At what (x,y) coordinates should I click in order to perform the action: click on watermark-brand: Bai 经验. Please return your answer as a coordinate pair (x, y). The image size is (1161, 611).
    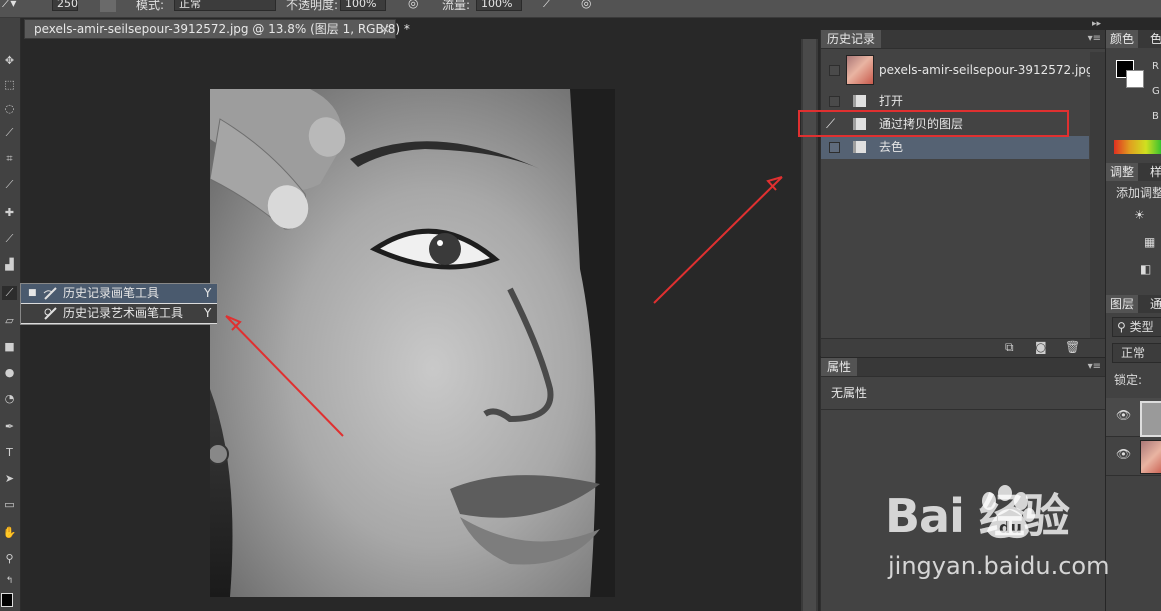
    Looking at the image, I should click on (977, 516).